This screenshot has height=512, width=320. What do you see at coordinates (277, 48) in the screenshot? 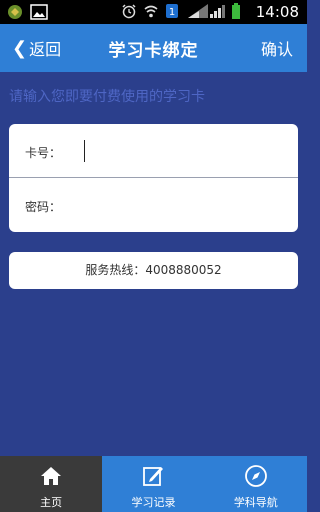
I see `confirm-button: 确认` at bounding box center [277, 48].